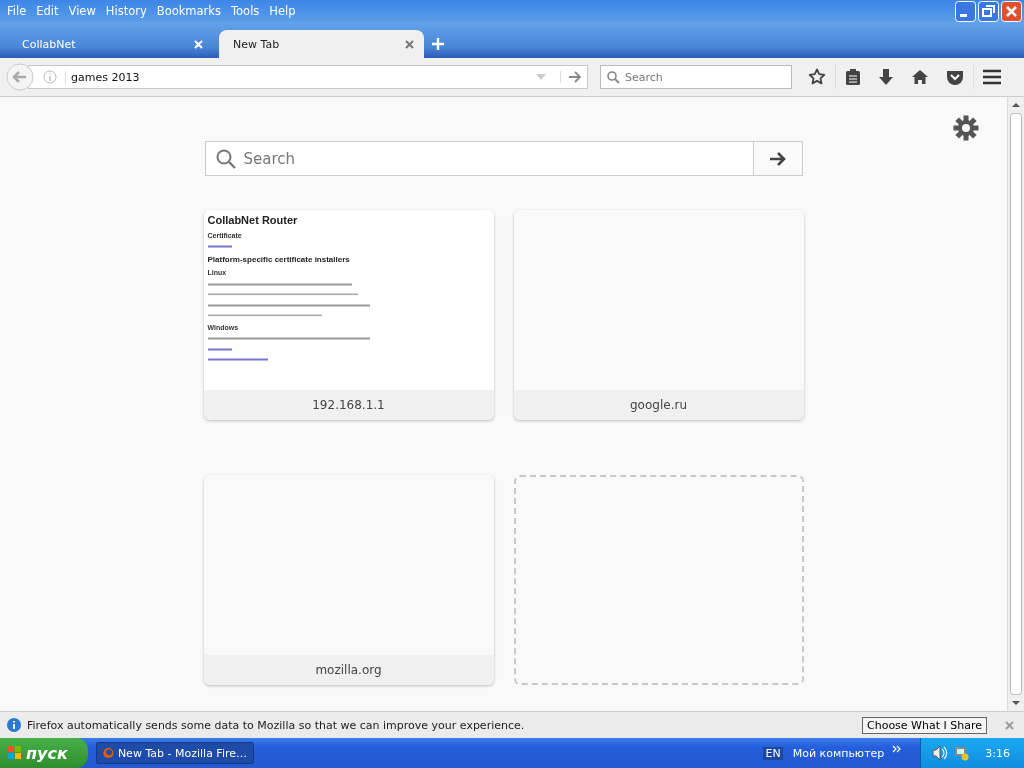 This screenshot has width=1024, height=768. Describe the element at coordinates (853, 77) in the screenshot. I see `clipboard-icon` at that location.